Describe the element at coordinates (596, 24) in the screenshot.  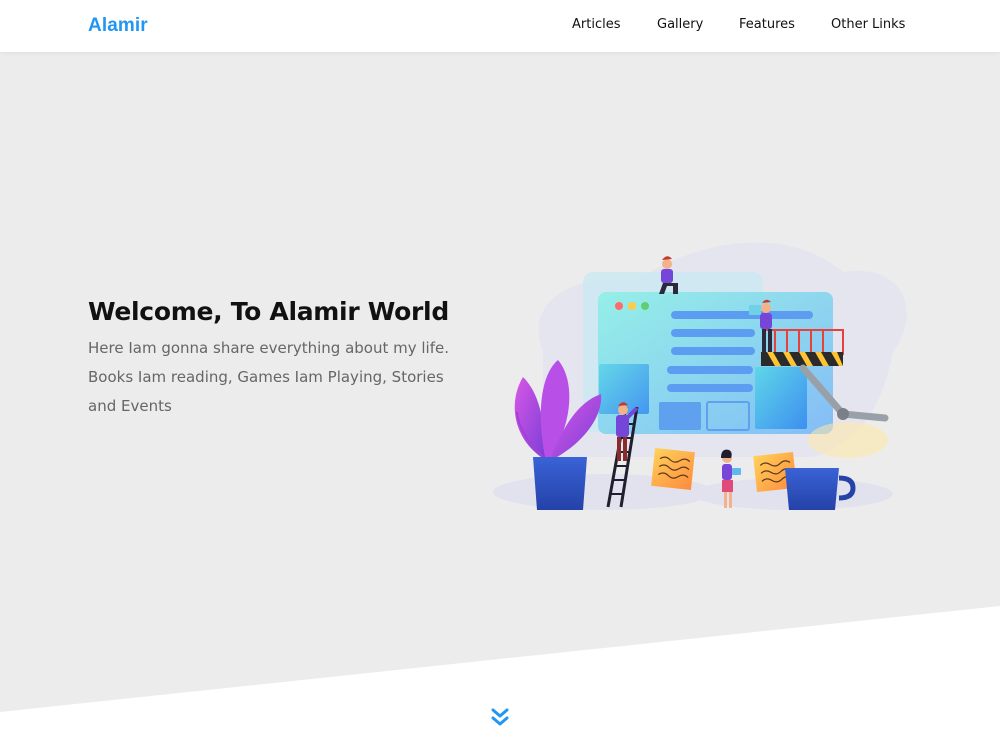
I see `nav-link-articles: Articles` at that location.